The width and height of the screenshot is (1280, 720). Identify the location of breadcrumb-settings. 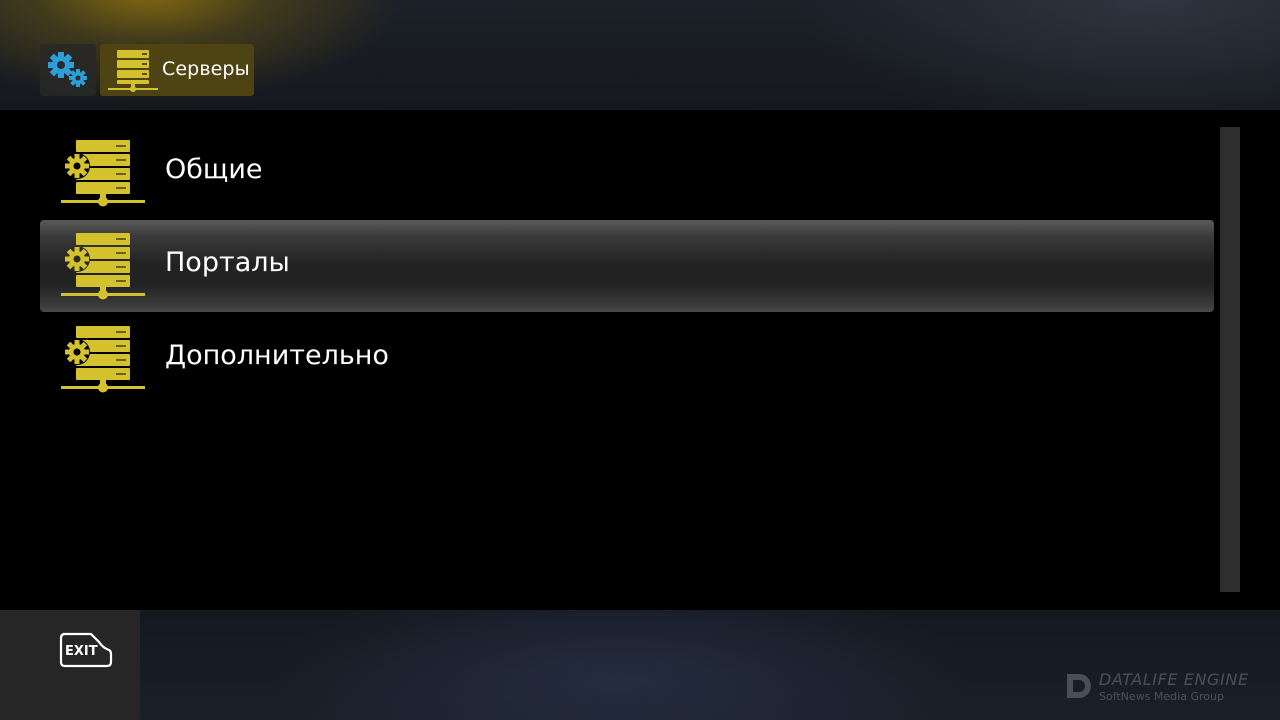
(68, 70).